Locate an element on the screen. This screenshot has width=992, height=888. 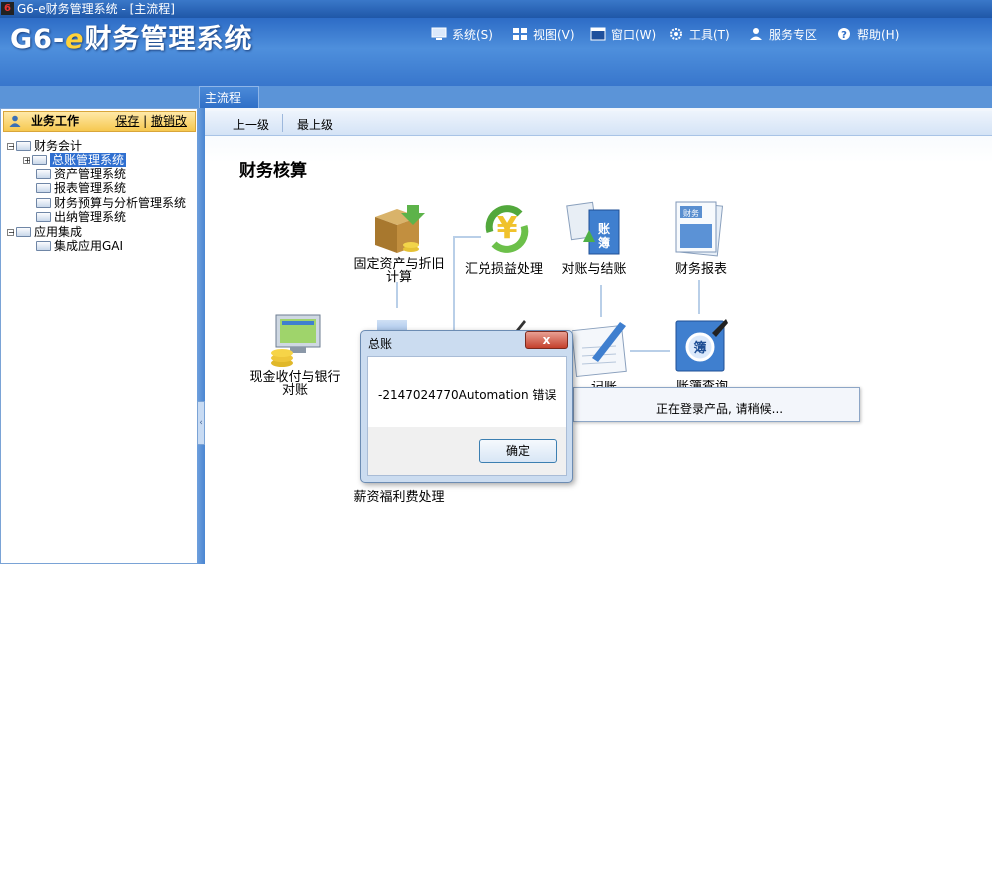
ledger-query-node: 簿 is located at coordinates (701, 348).